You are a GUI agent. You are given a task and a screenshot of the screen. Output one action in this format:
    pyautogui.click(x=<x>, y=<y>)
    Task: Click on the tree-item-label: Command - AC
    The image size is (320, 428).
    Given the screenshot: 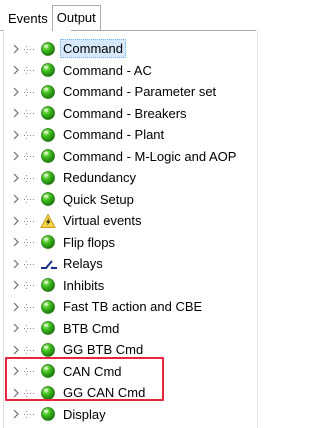 What is the action you would take?
    pyautogui.click(x=107, y=70)
    